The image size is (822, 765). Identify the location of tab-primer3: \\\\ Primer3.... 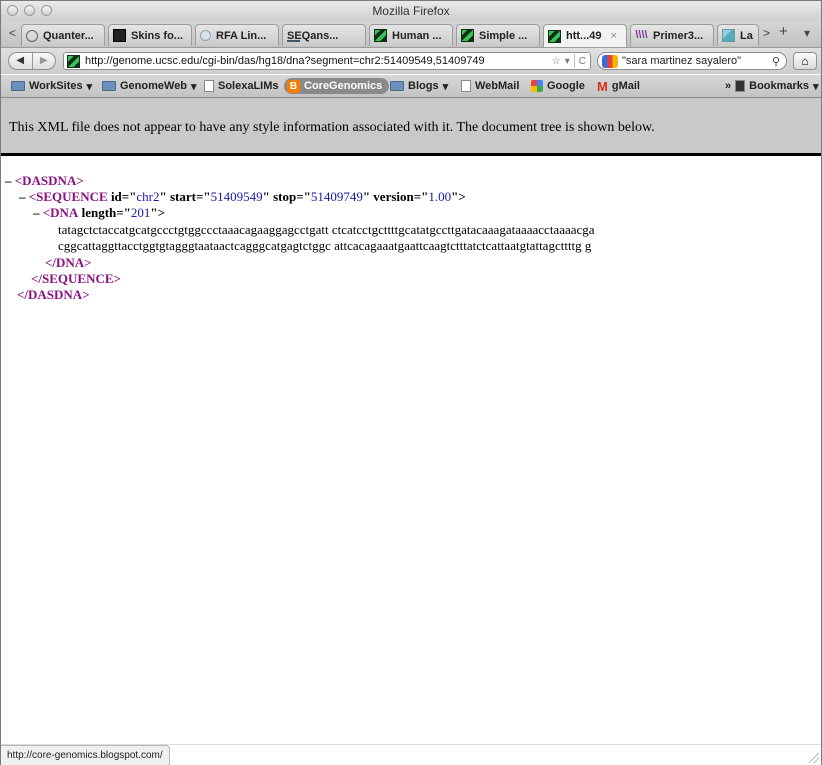
(672, 35).